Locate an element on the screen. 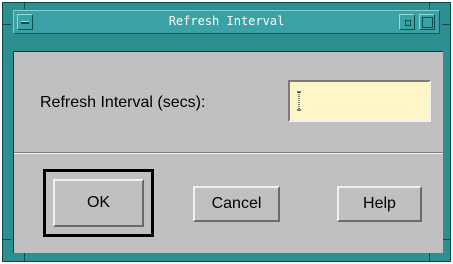 Image resolution: width=453 pixels, height=264 pixels. maximize-icon is located at coordinates (427, 22).